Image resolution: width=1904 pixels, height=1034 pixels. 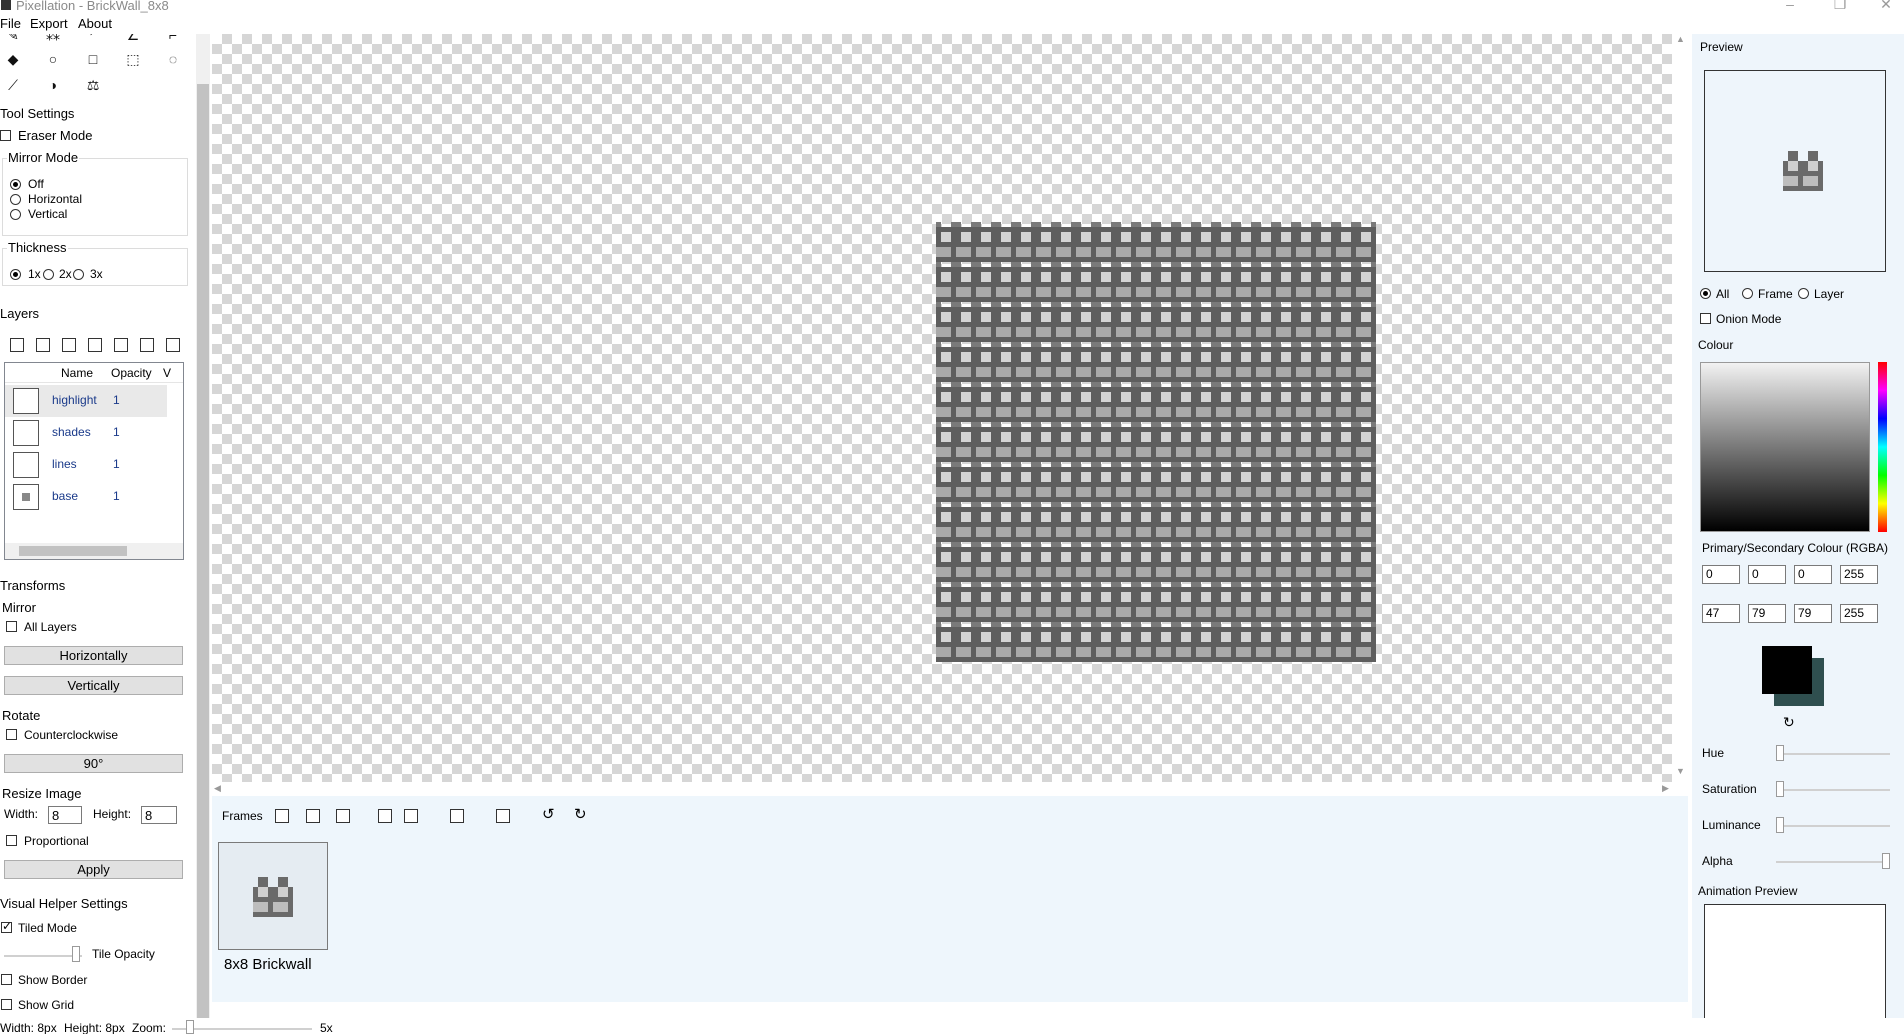 What do you see at coordinates (10, 23) in the screenshot?
I see `menu-file: File` at bounding box center [10, 23].